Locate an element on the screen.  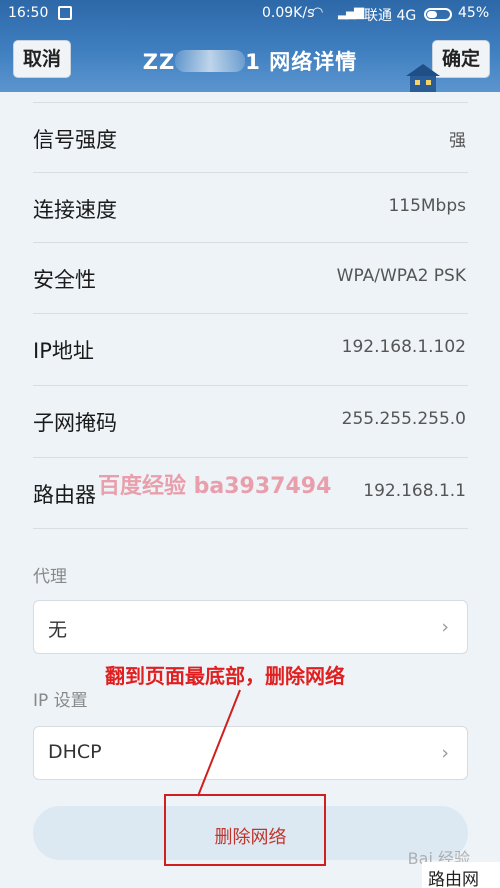
site-logo-text: 路由网 is located at coordinates (453, 879).